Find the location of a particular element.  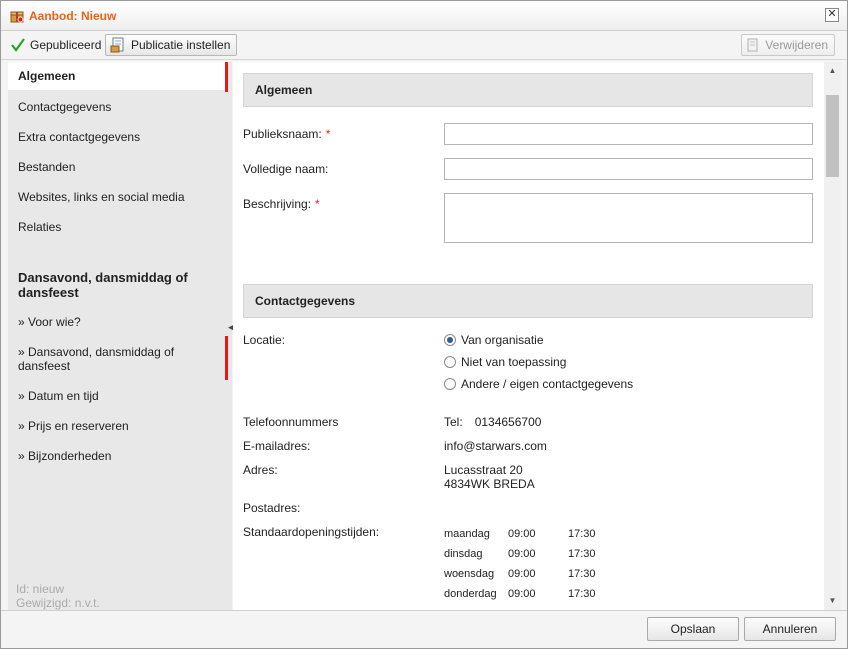

sidebar-item-label: Contactgegevens is located at coordinates (65, 107).